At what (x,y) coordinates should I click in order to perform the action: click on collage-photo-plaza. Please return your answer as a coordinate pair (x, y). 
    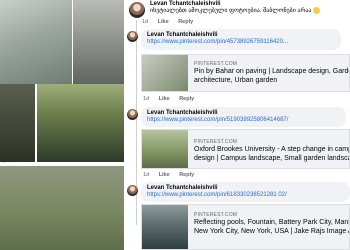
    Looking at the image, I should click on (36, 42).